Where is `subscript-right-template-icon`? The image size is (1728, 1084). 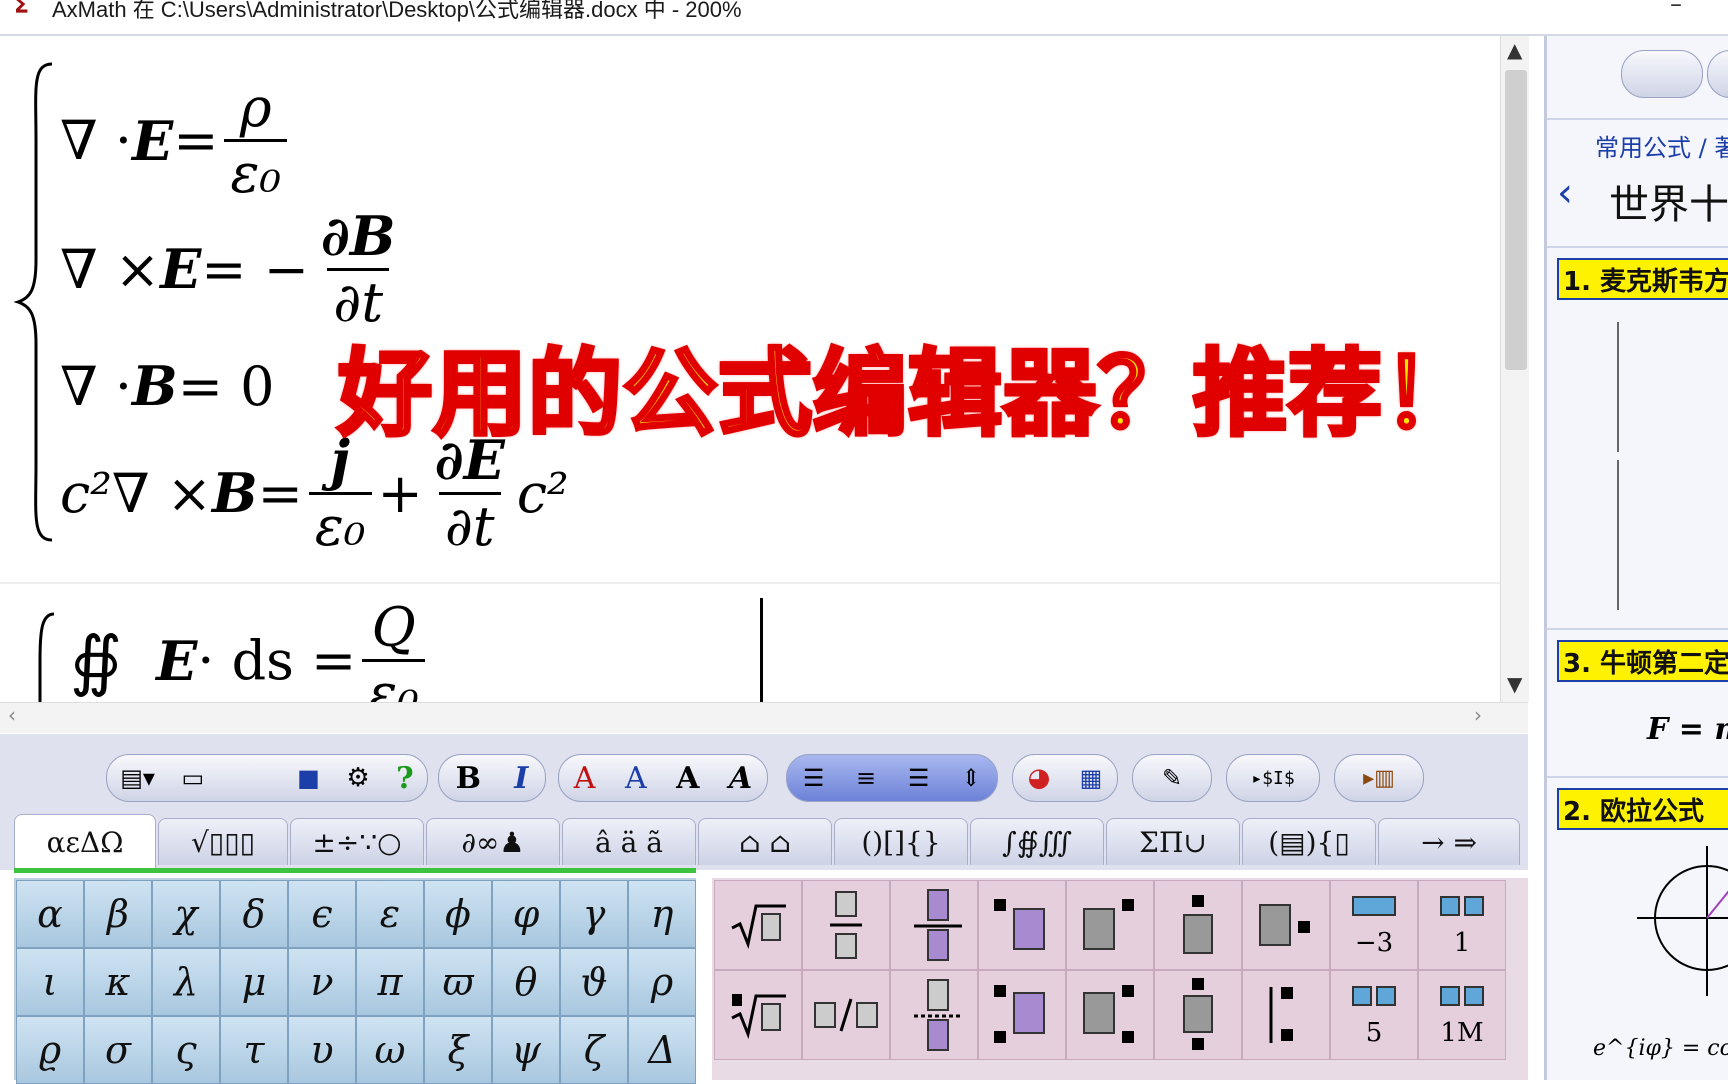 subscript-right-template-icon is located at coordinates (1286, 925).